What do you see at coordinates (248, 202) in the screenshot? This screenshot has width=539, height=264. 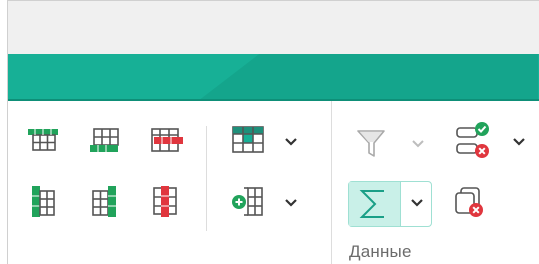 I see `insert-cells-icon` at bounding box center [248, 202].